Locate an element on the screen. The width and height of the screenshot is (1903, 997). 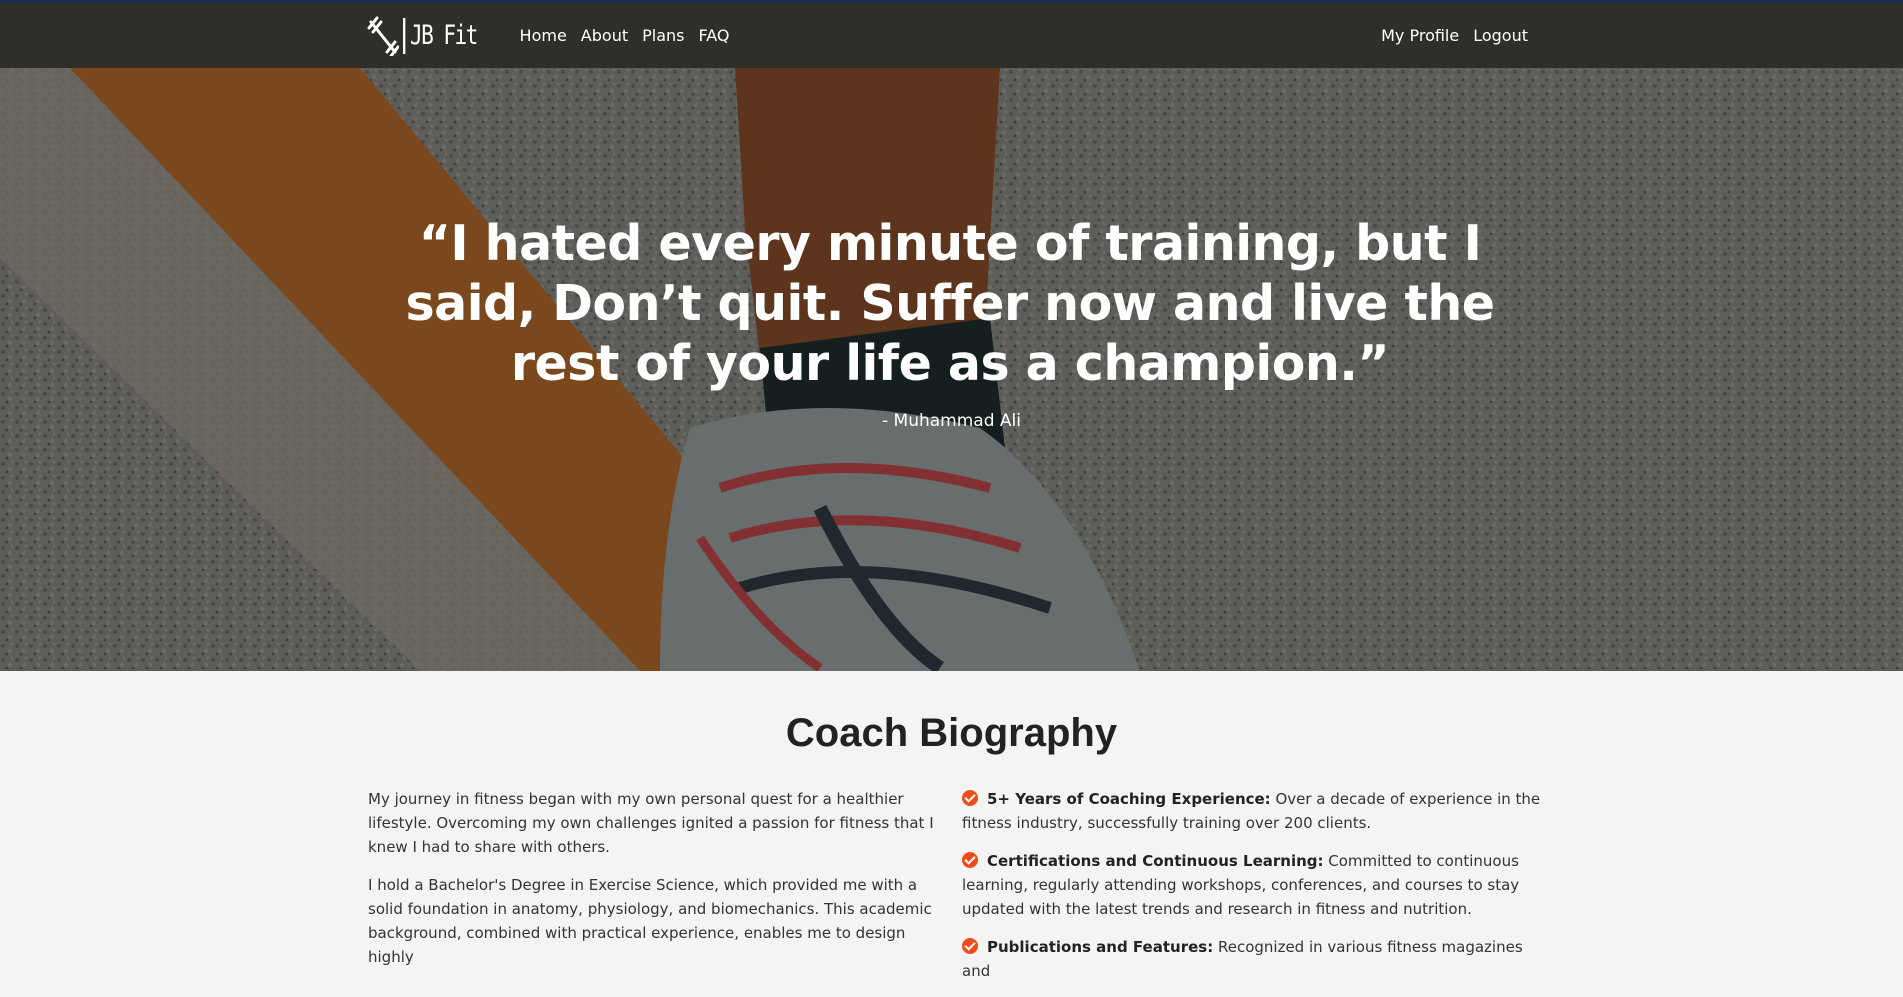
highlight-title: Certifications and Continuous Learning: is located at coordinates (1155, 861).